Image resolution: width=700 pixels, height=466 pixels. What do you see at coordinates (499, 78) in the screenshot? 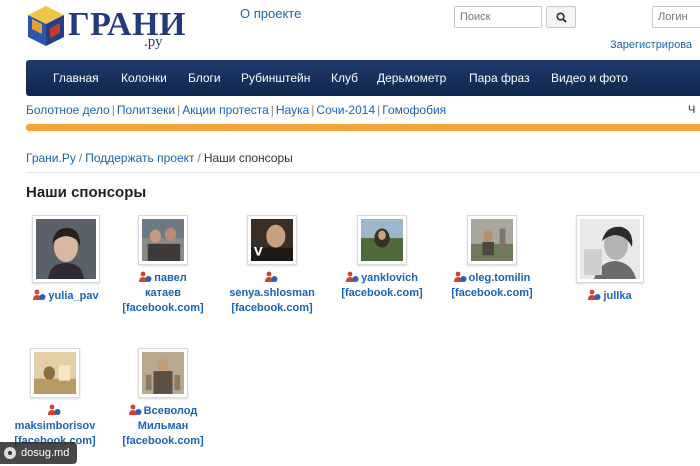
I see `nav-item-para-fraz: Пара фраз` at bounding box center [499, 78].